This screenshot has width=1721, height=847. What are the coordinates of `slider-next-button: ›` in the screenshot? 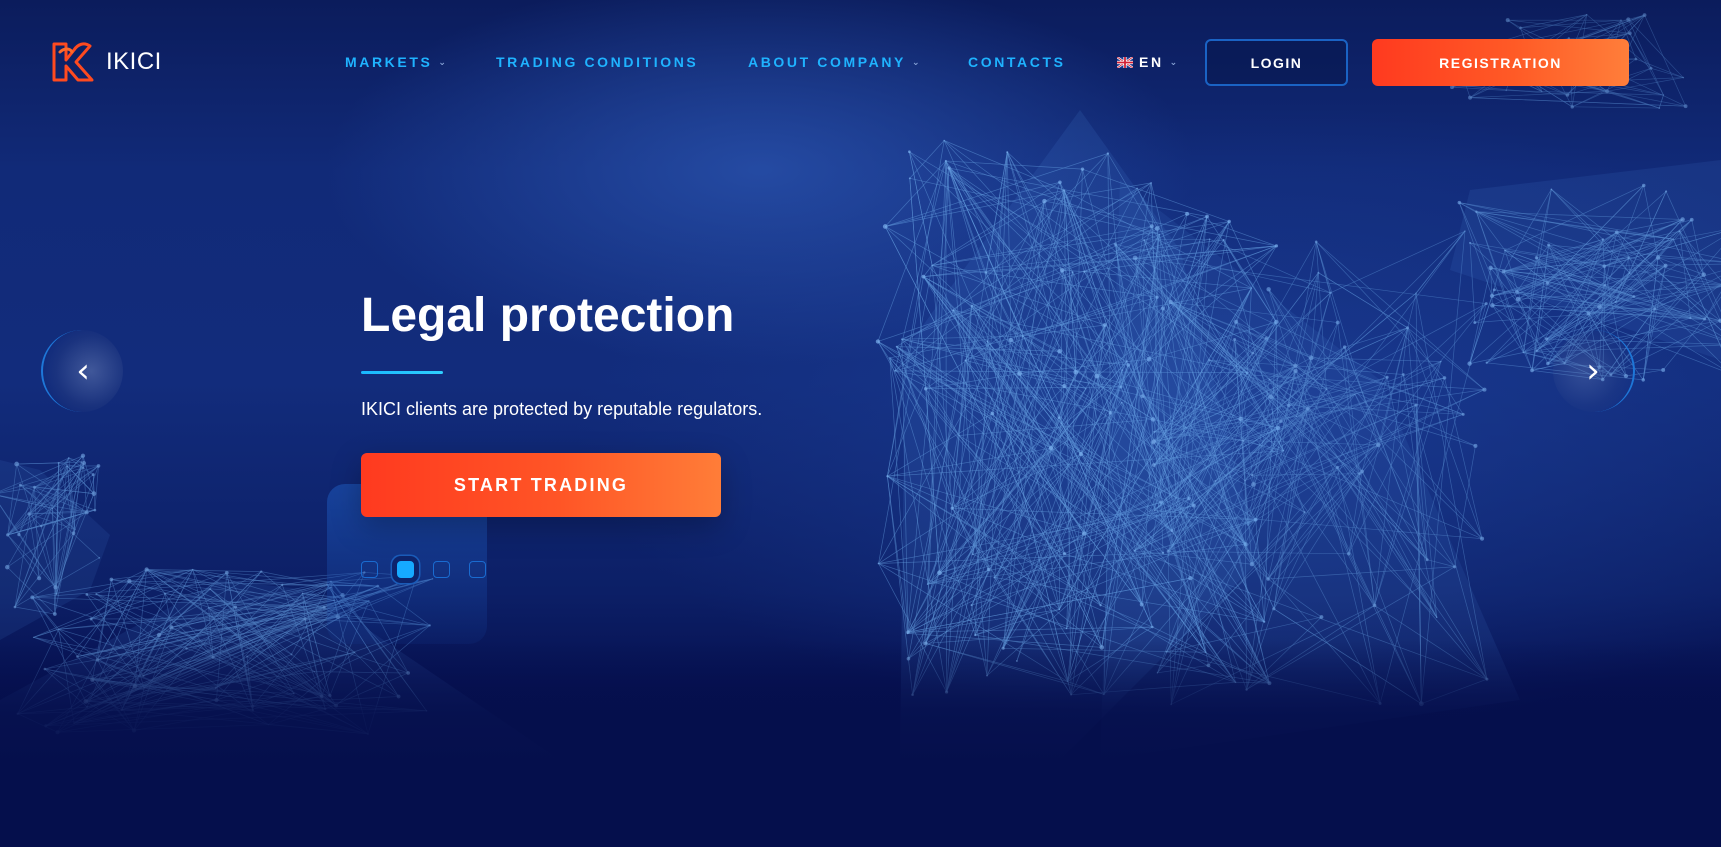 It's located at (1594, 371).